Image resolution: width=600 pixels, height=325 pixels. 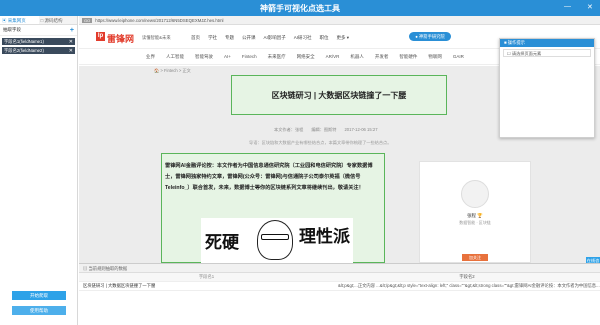 I want to click on subnav-item: Fintech, so click(x=249, y=56).